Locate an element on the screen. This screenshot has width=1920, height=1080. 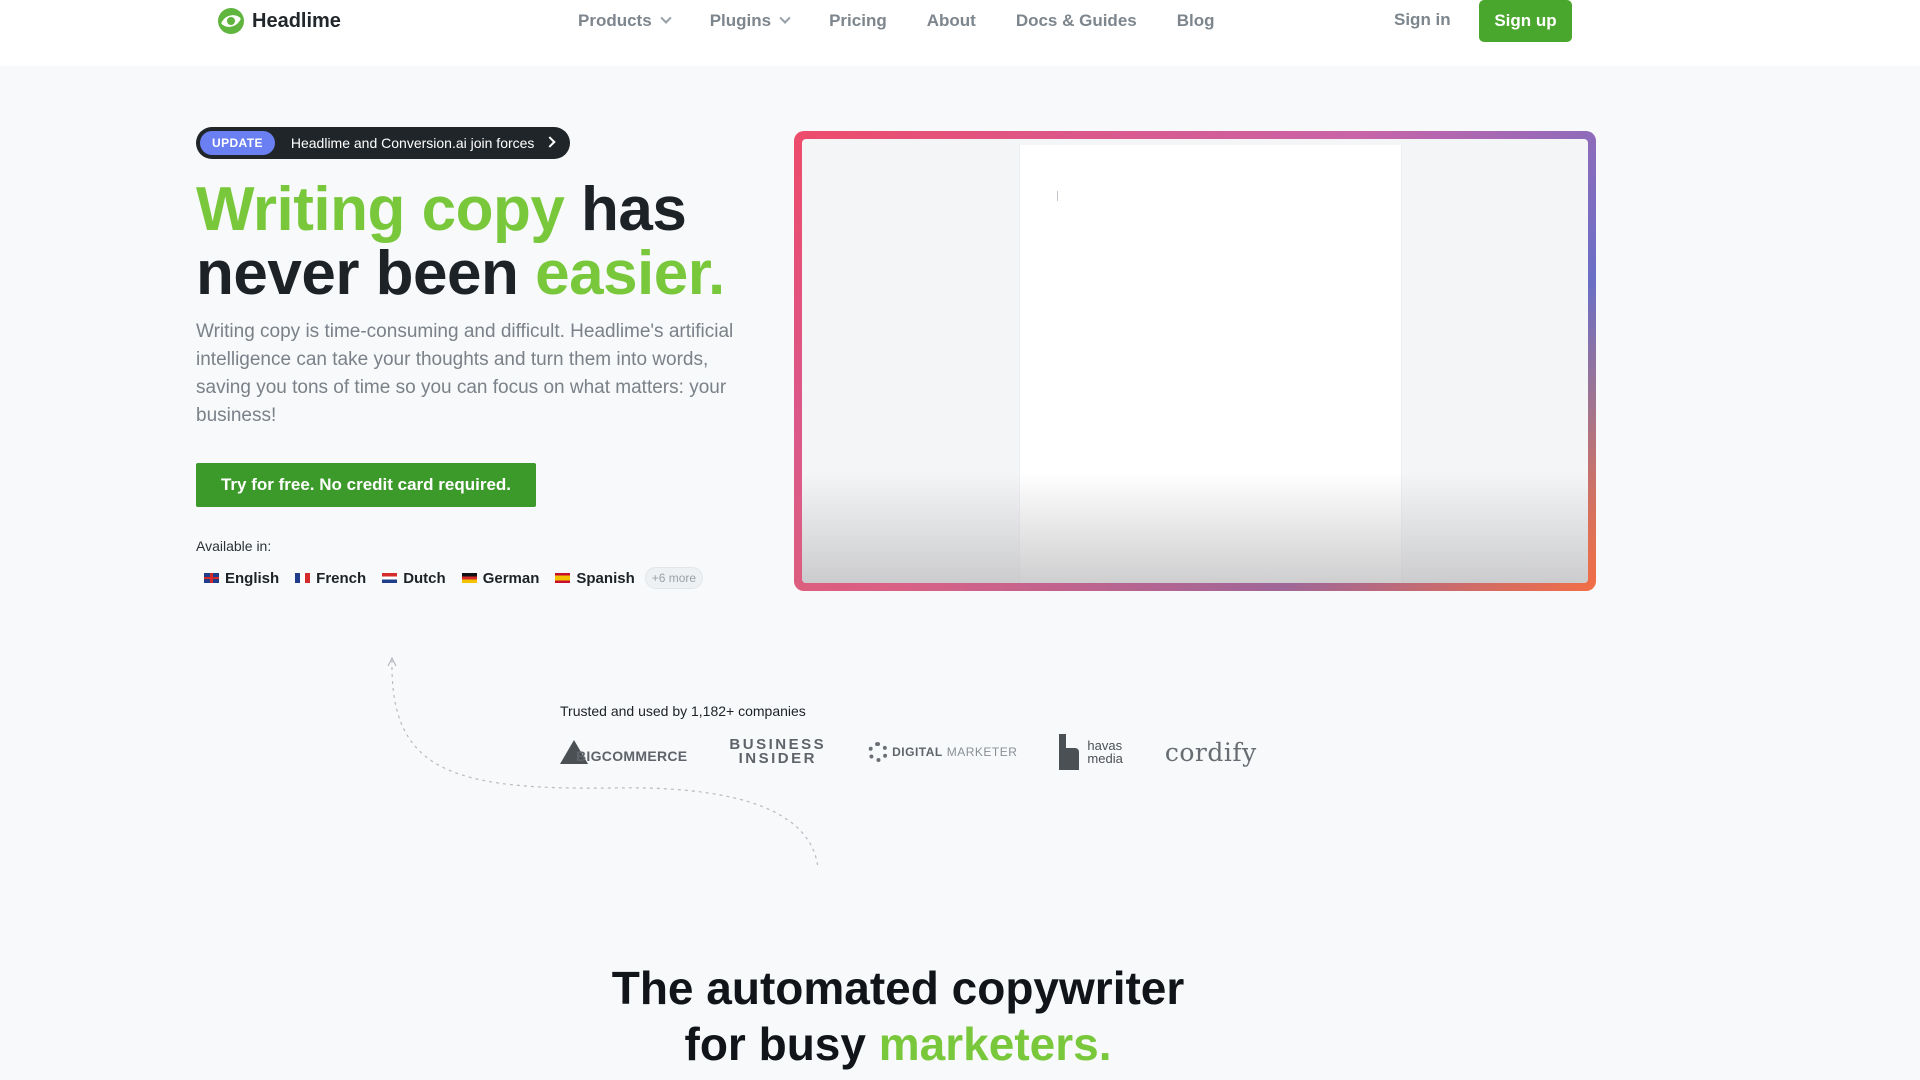
language-german: German is located at coordinates (500, 578).